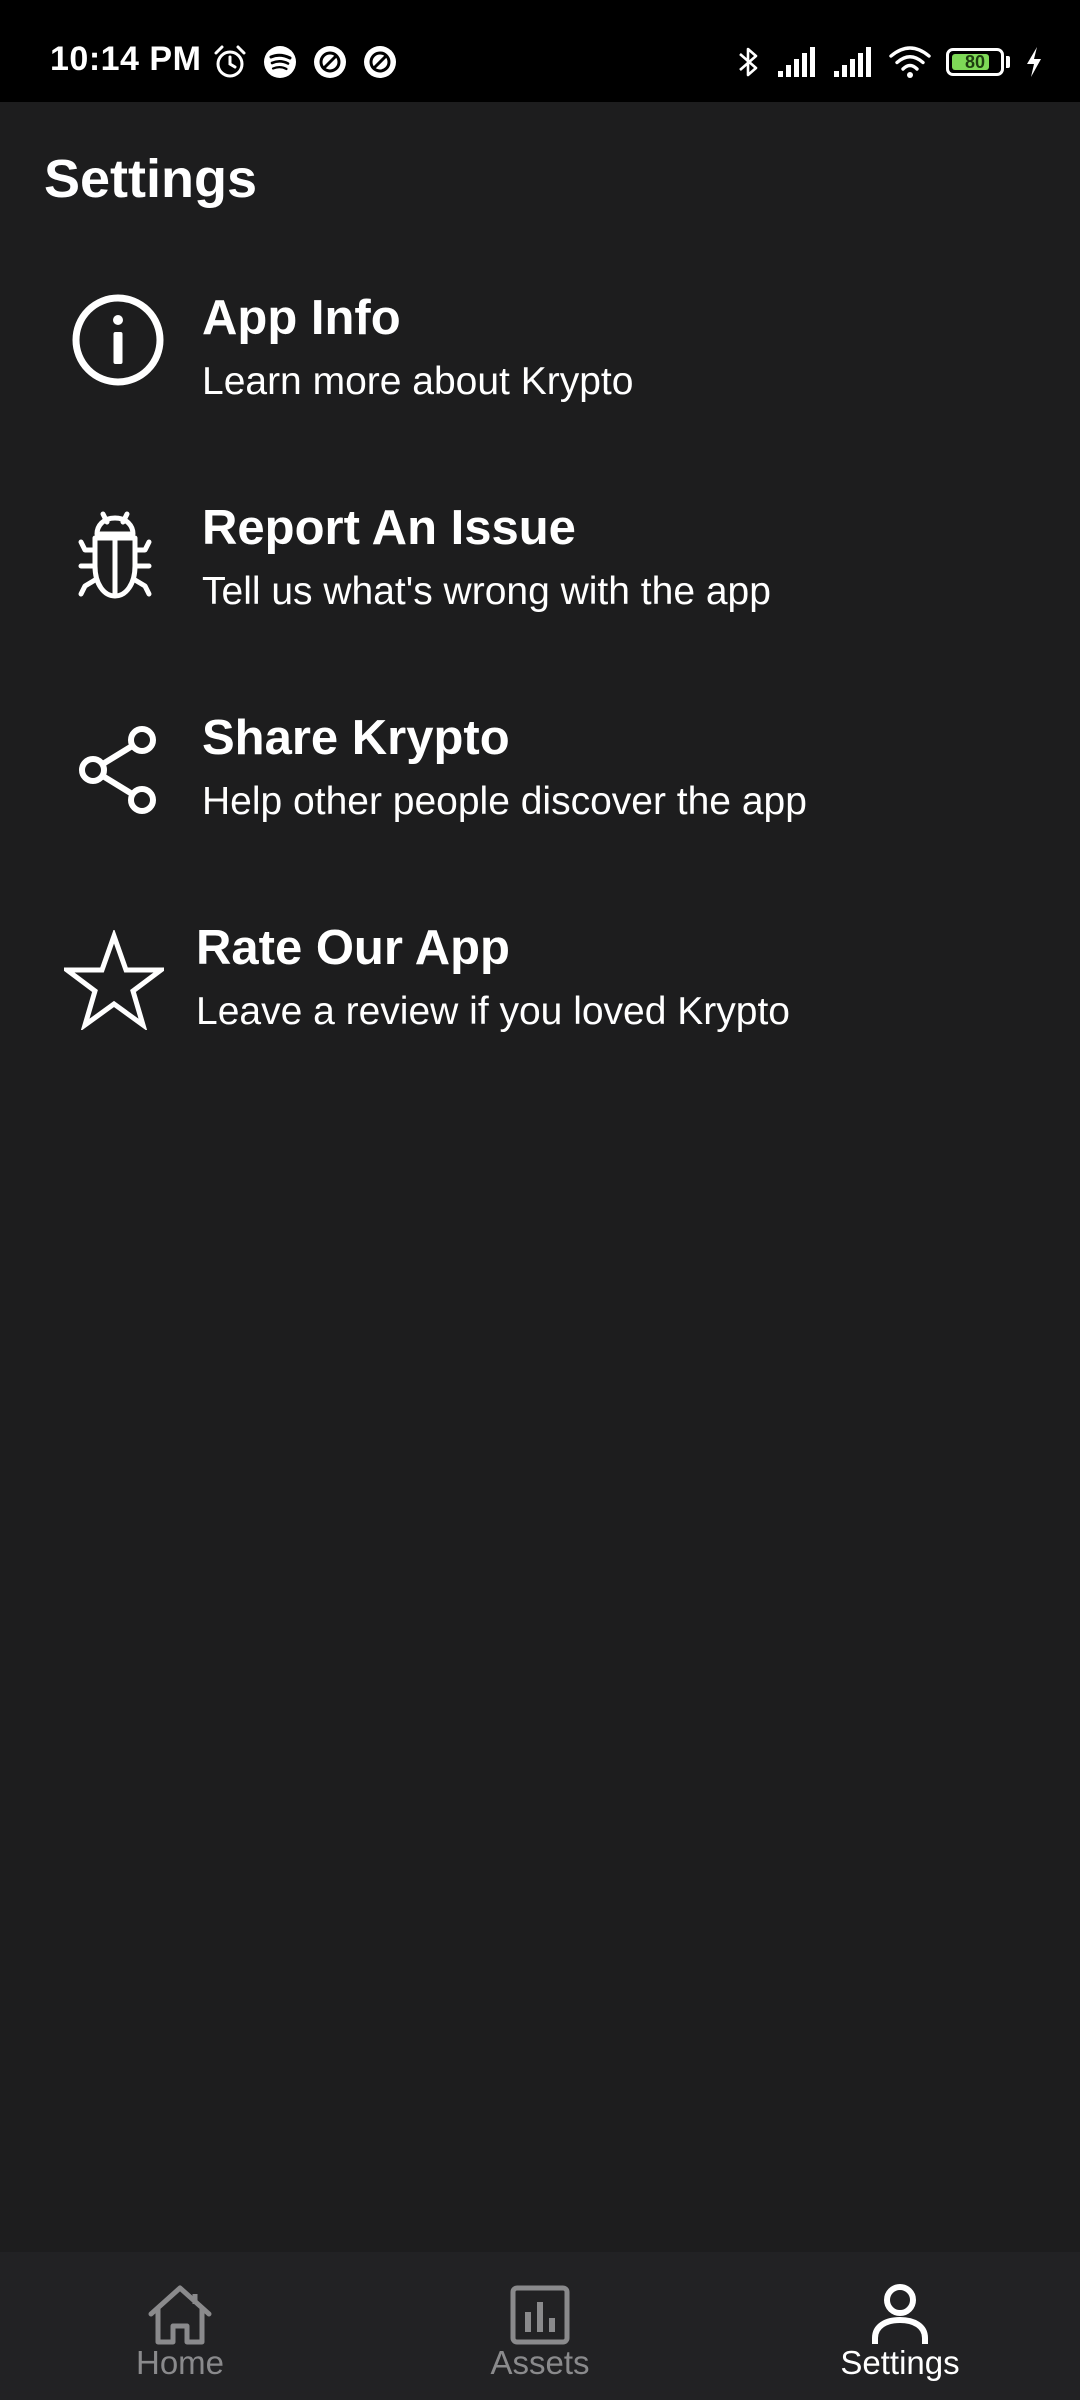 The height and width of the screenshot is (2400, 1080). I want to click on nav-item-home: Home, so click(180, 2326).